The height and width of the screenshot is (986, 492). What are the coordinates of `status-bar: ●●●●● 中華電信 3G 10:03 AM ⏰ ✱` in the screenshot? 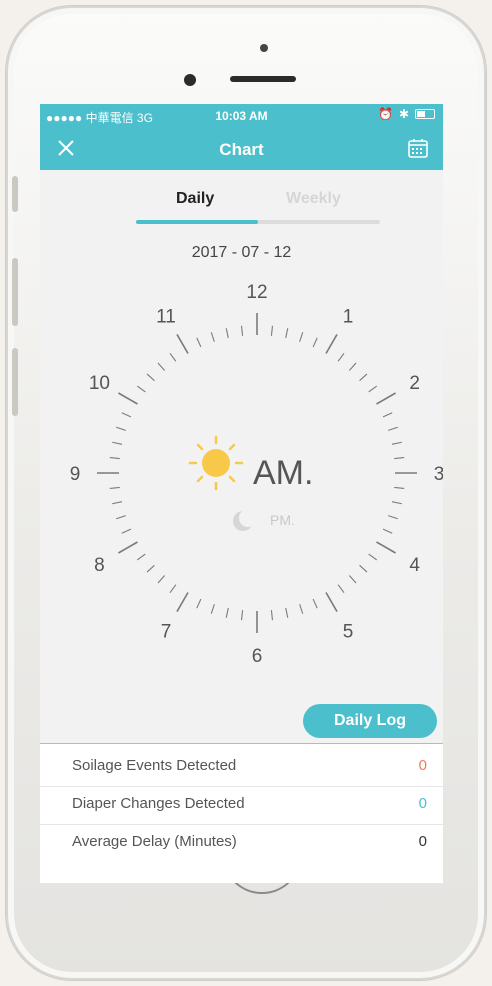 It's located at (241, 116).